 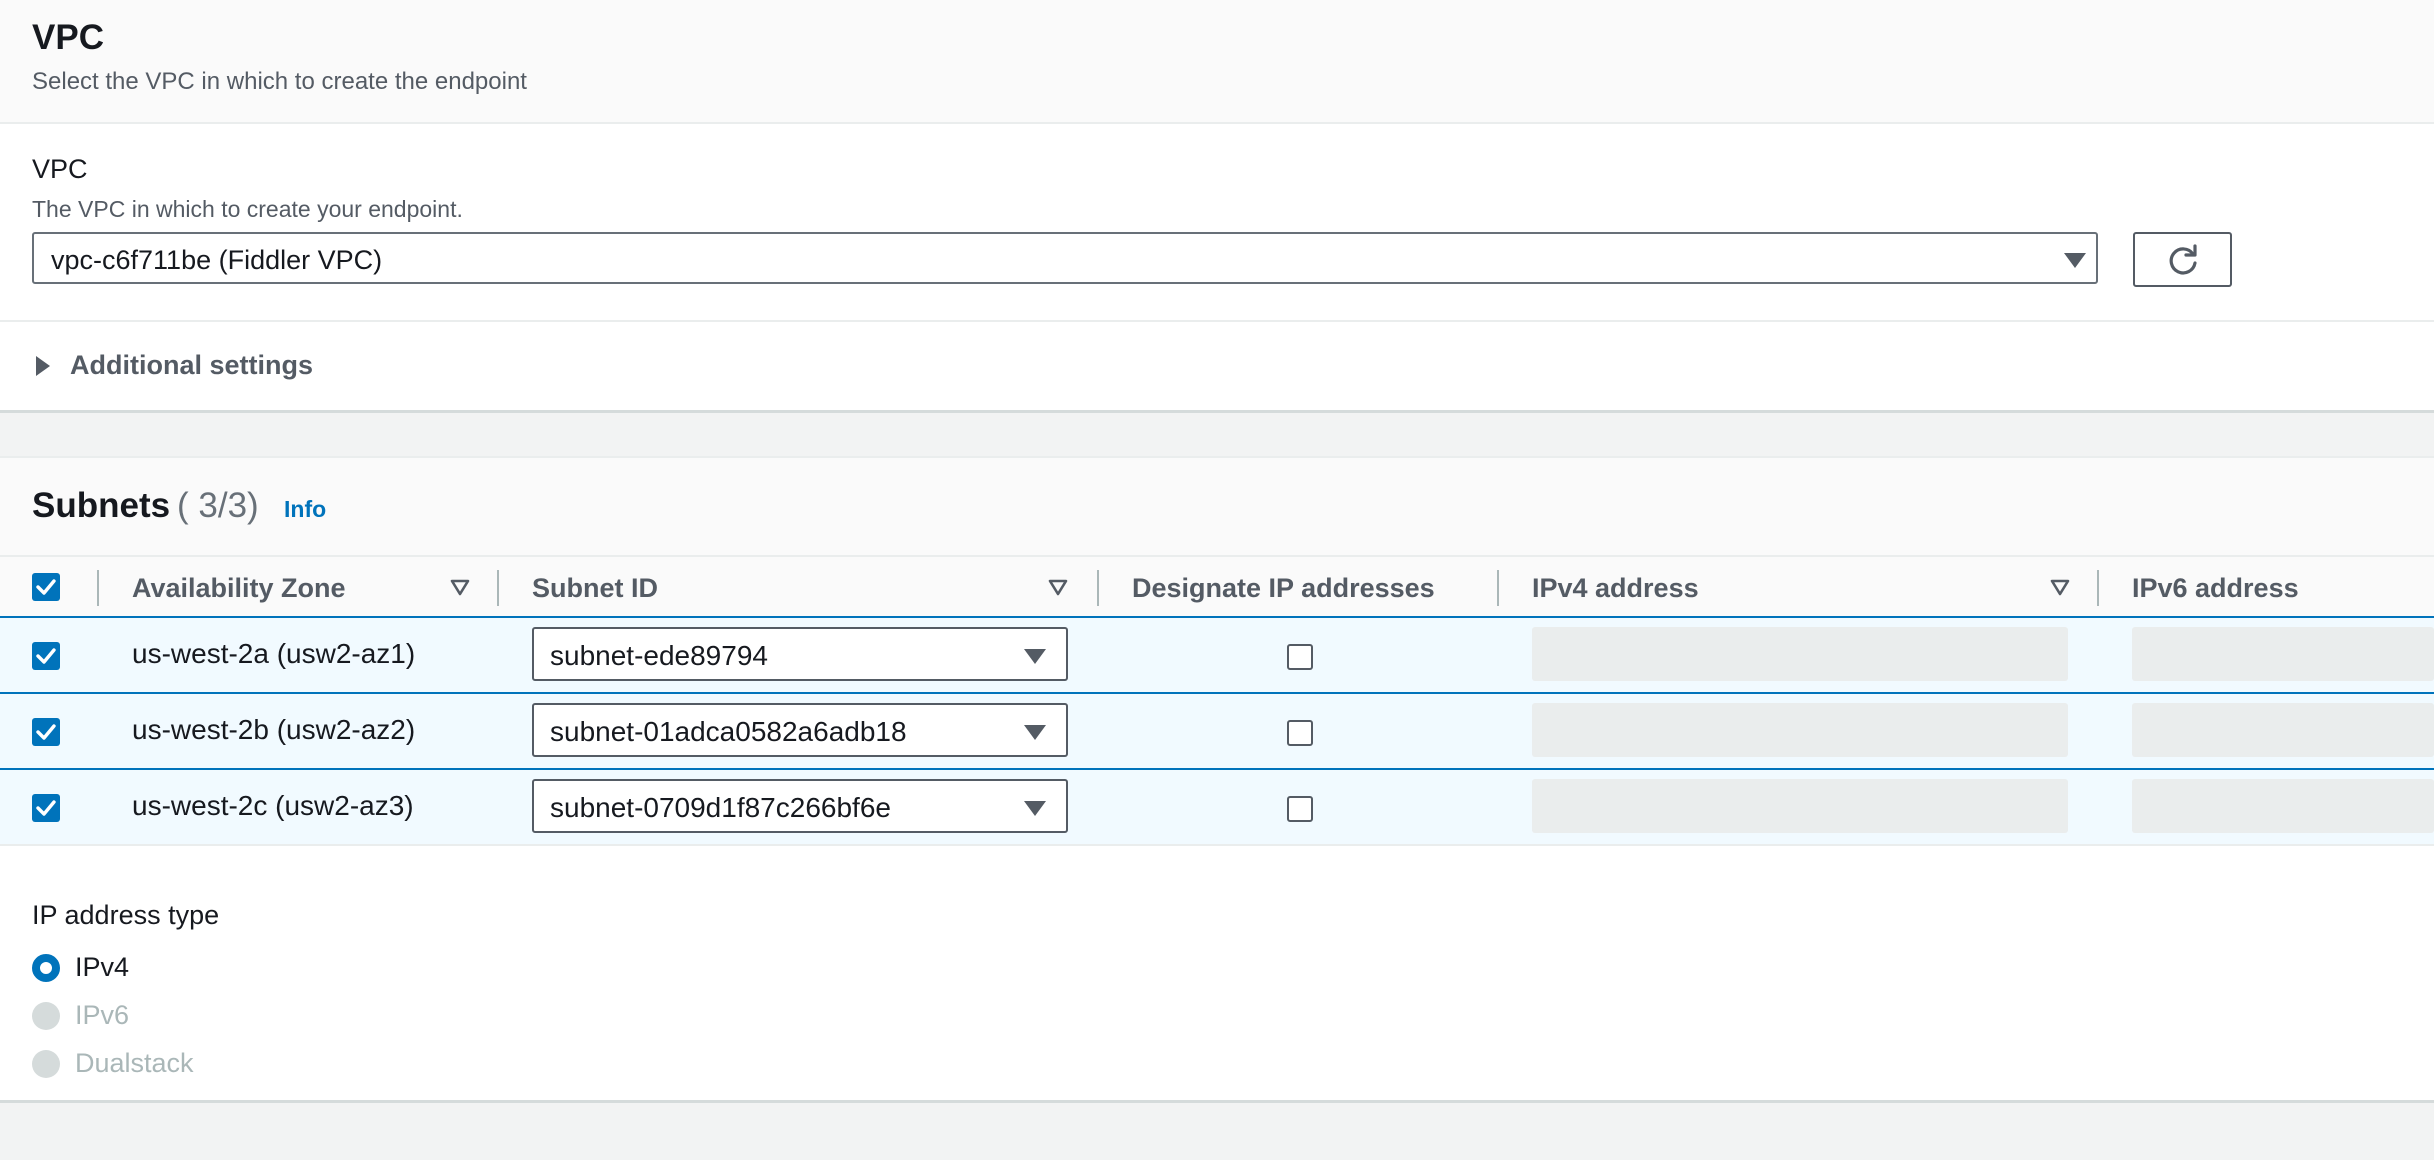 I want to click on availability-zone-cell: us-west-2a (usw2-az1), so click(x=274, y=653).